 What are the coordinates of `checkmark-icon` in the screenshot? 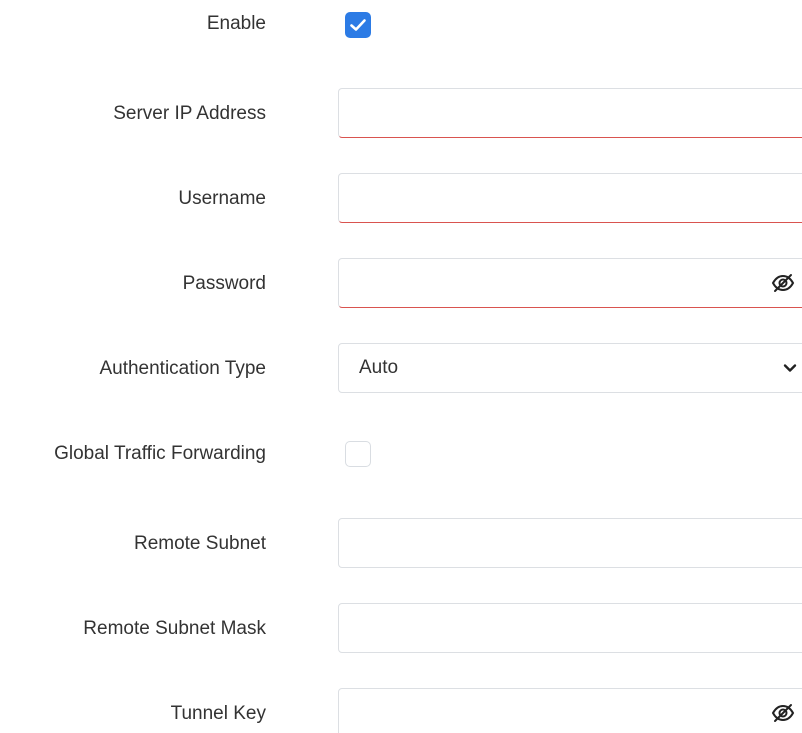 It's located at (358, 25).